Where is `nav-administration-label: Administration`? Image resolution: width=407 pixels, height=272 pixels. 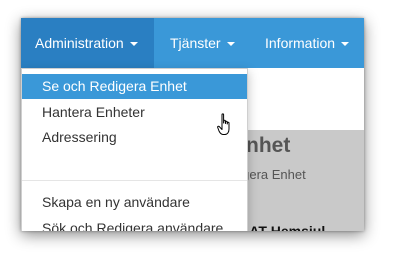
nav-administration-label: Administration is located at coordinates (79, 43).